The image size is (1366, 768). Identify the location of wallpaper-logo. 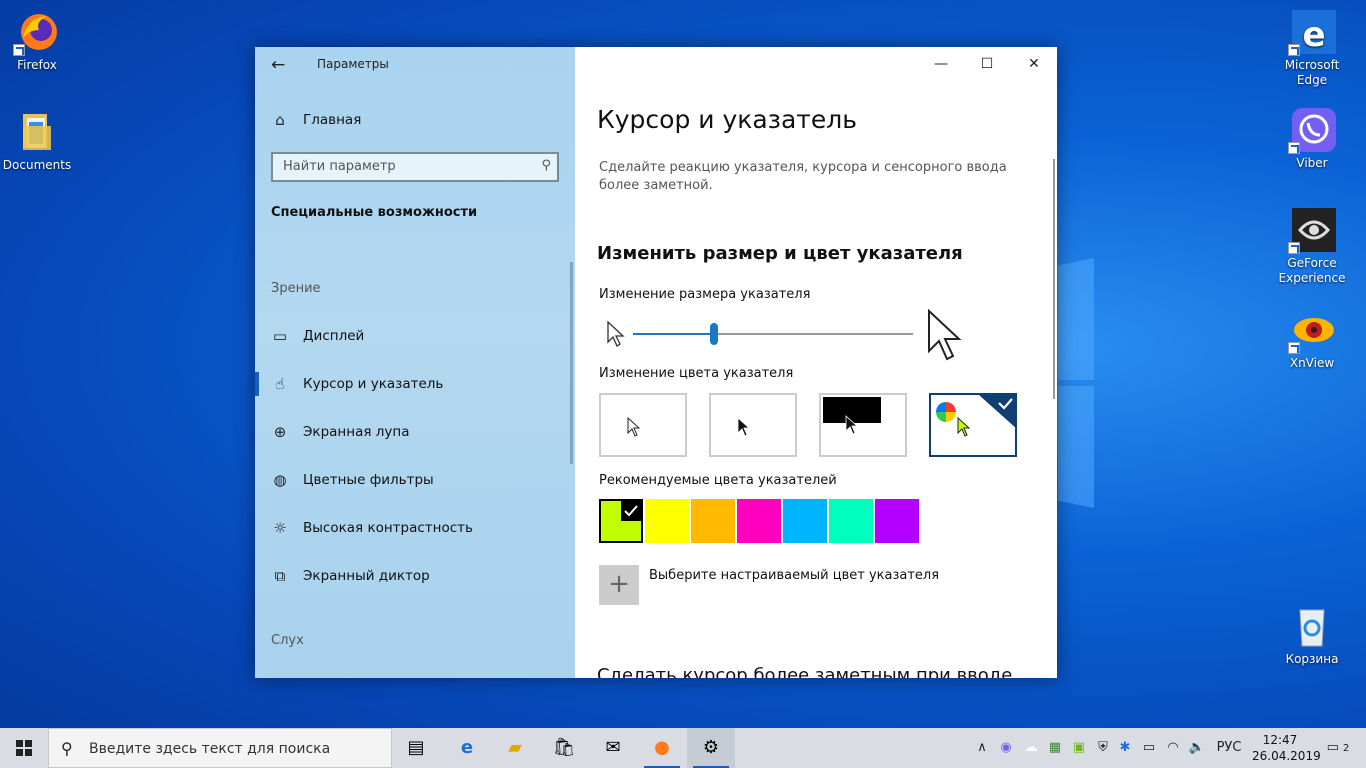
(1076, 383).